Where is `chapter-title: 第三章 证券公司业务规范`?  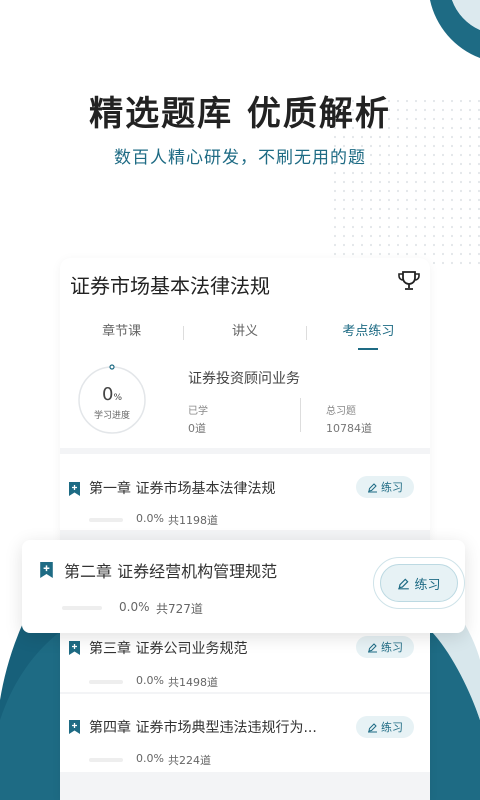
chapter-title: 第三章 证券公司业务规范 is located at coordinates (168, 649).